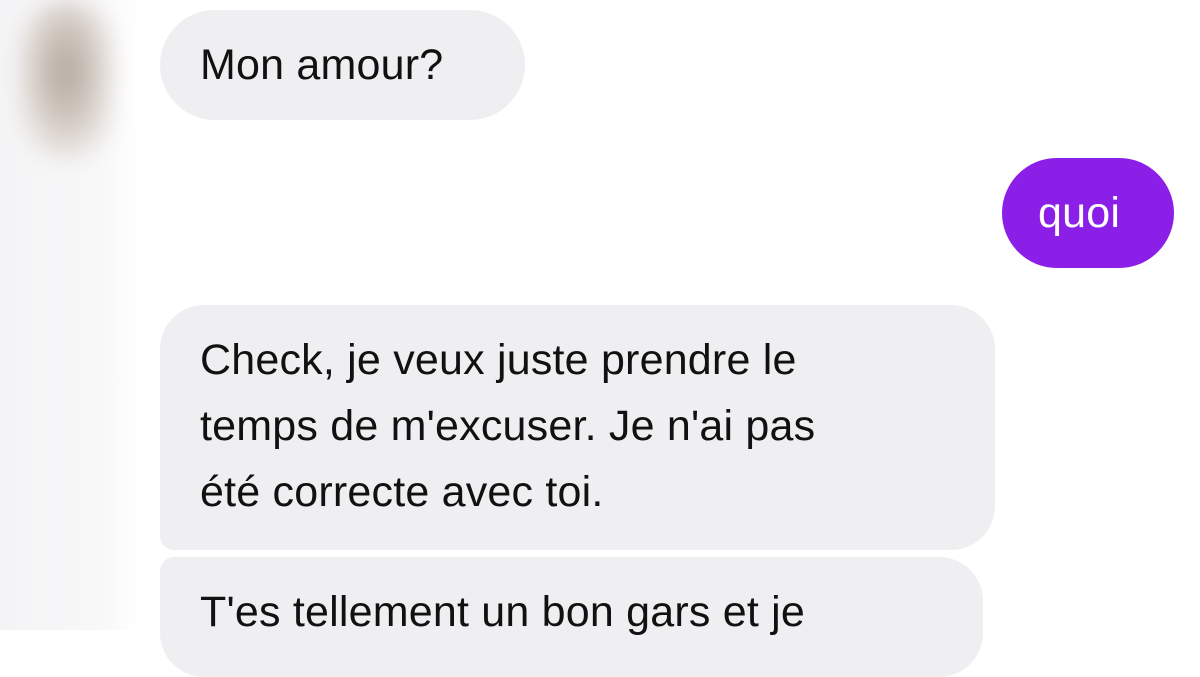 The width and height of the screenshot is (1200, 677). I want to click on outgoing-message-bubble: quoi, so click(1088, 213).